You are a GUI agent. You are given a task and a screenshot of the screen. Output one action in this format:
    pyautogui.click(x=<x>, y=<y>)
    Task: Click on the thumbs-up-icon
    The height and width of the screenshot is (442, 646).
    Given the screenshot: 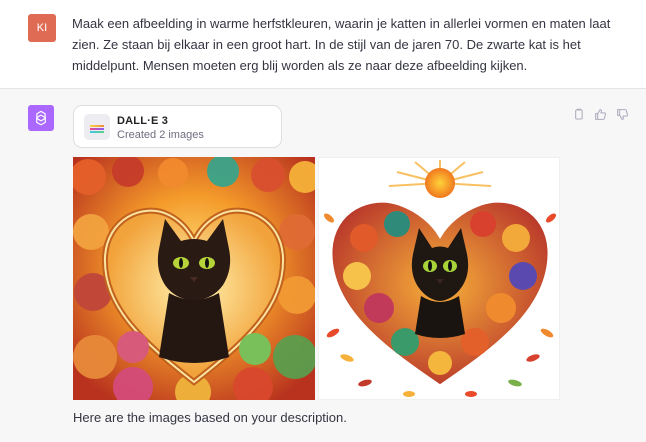 What is the action you would take?
    pyautogui.click(x=600, y=114)
    